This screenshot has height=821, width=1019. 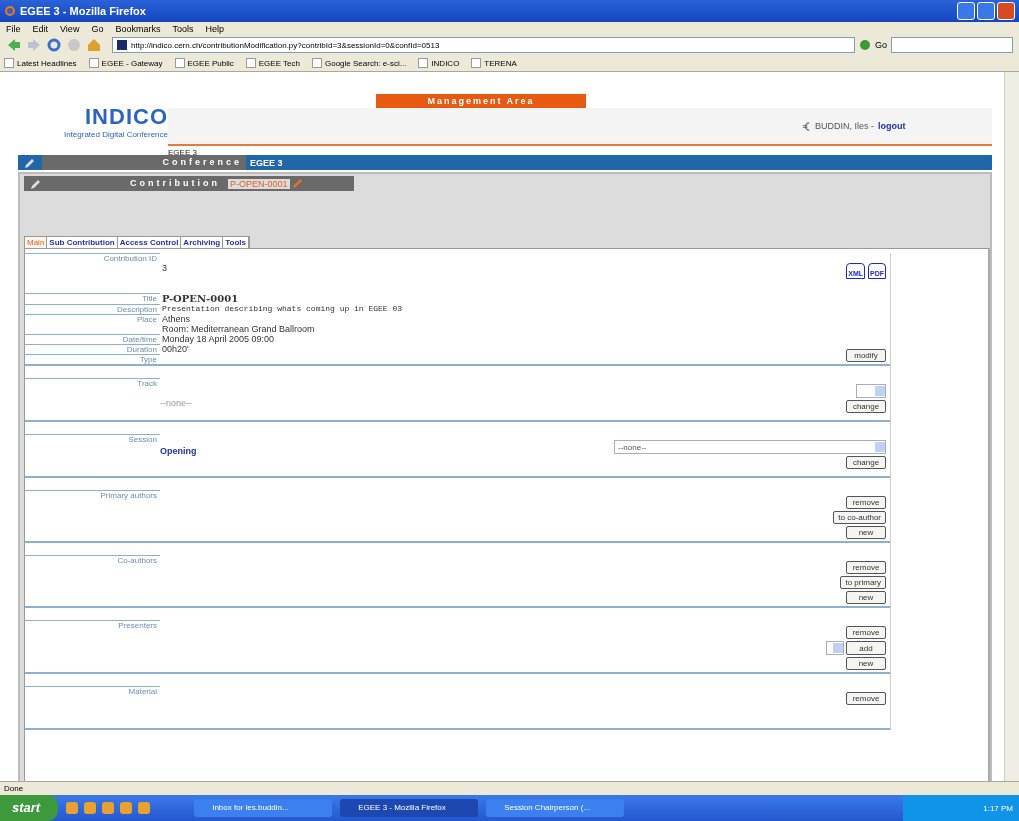 I want to click on modify-button: modify, so click(x=866, y=355).